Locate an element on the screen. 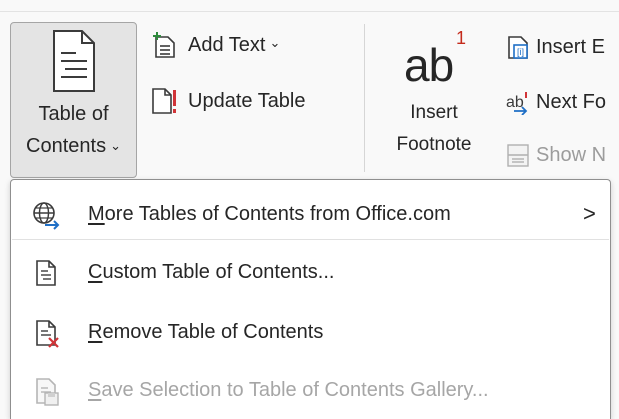  accelerator-key: C is located at coordinates (95, 271).